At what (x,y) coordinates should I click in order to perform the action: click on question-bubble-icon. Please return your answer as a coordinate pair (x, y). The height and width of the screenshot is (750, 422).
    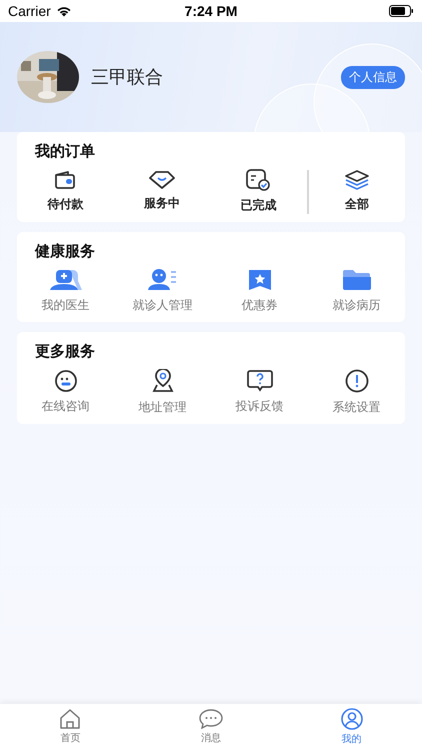
    Looking at the image, I should click on (259, 381).